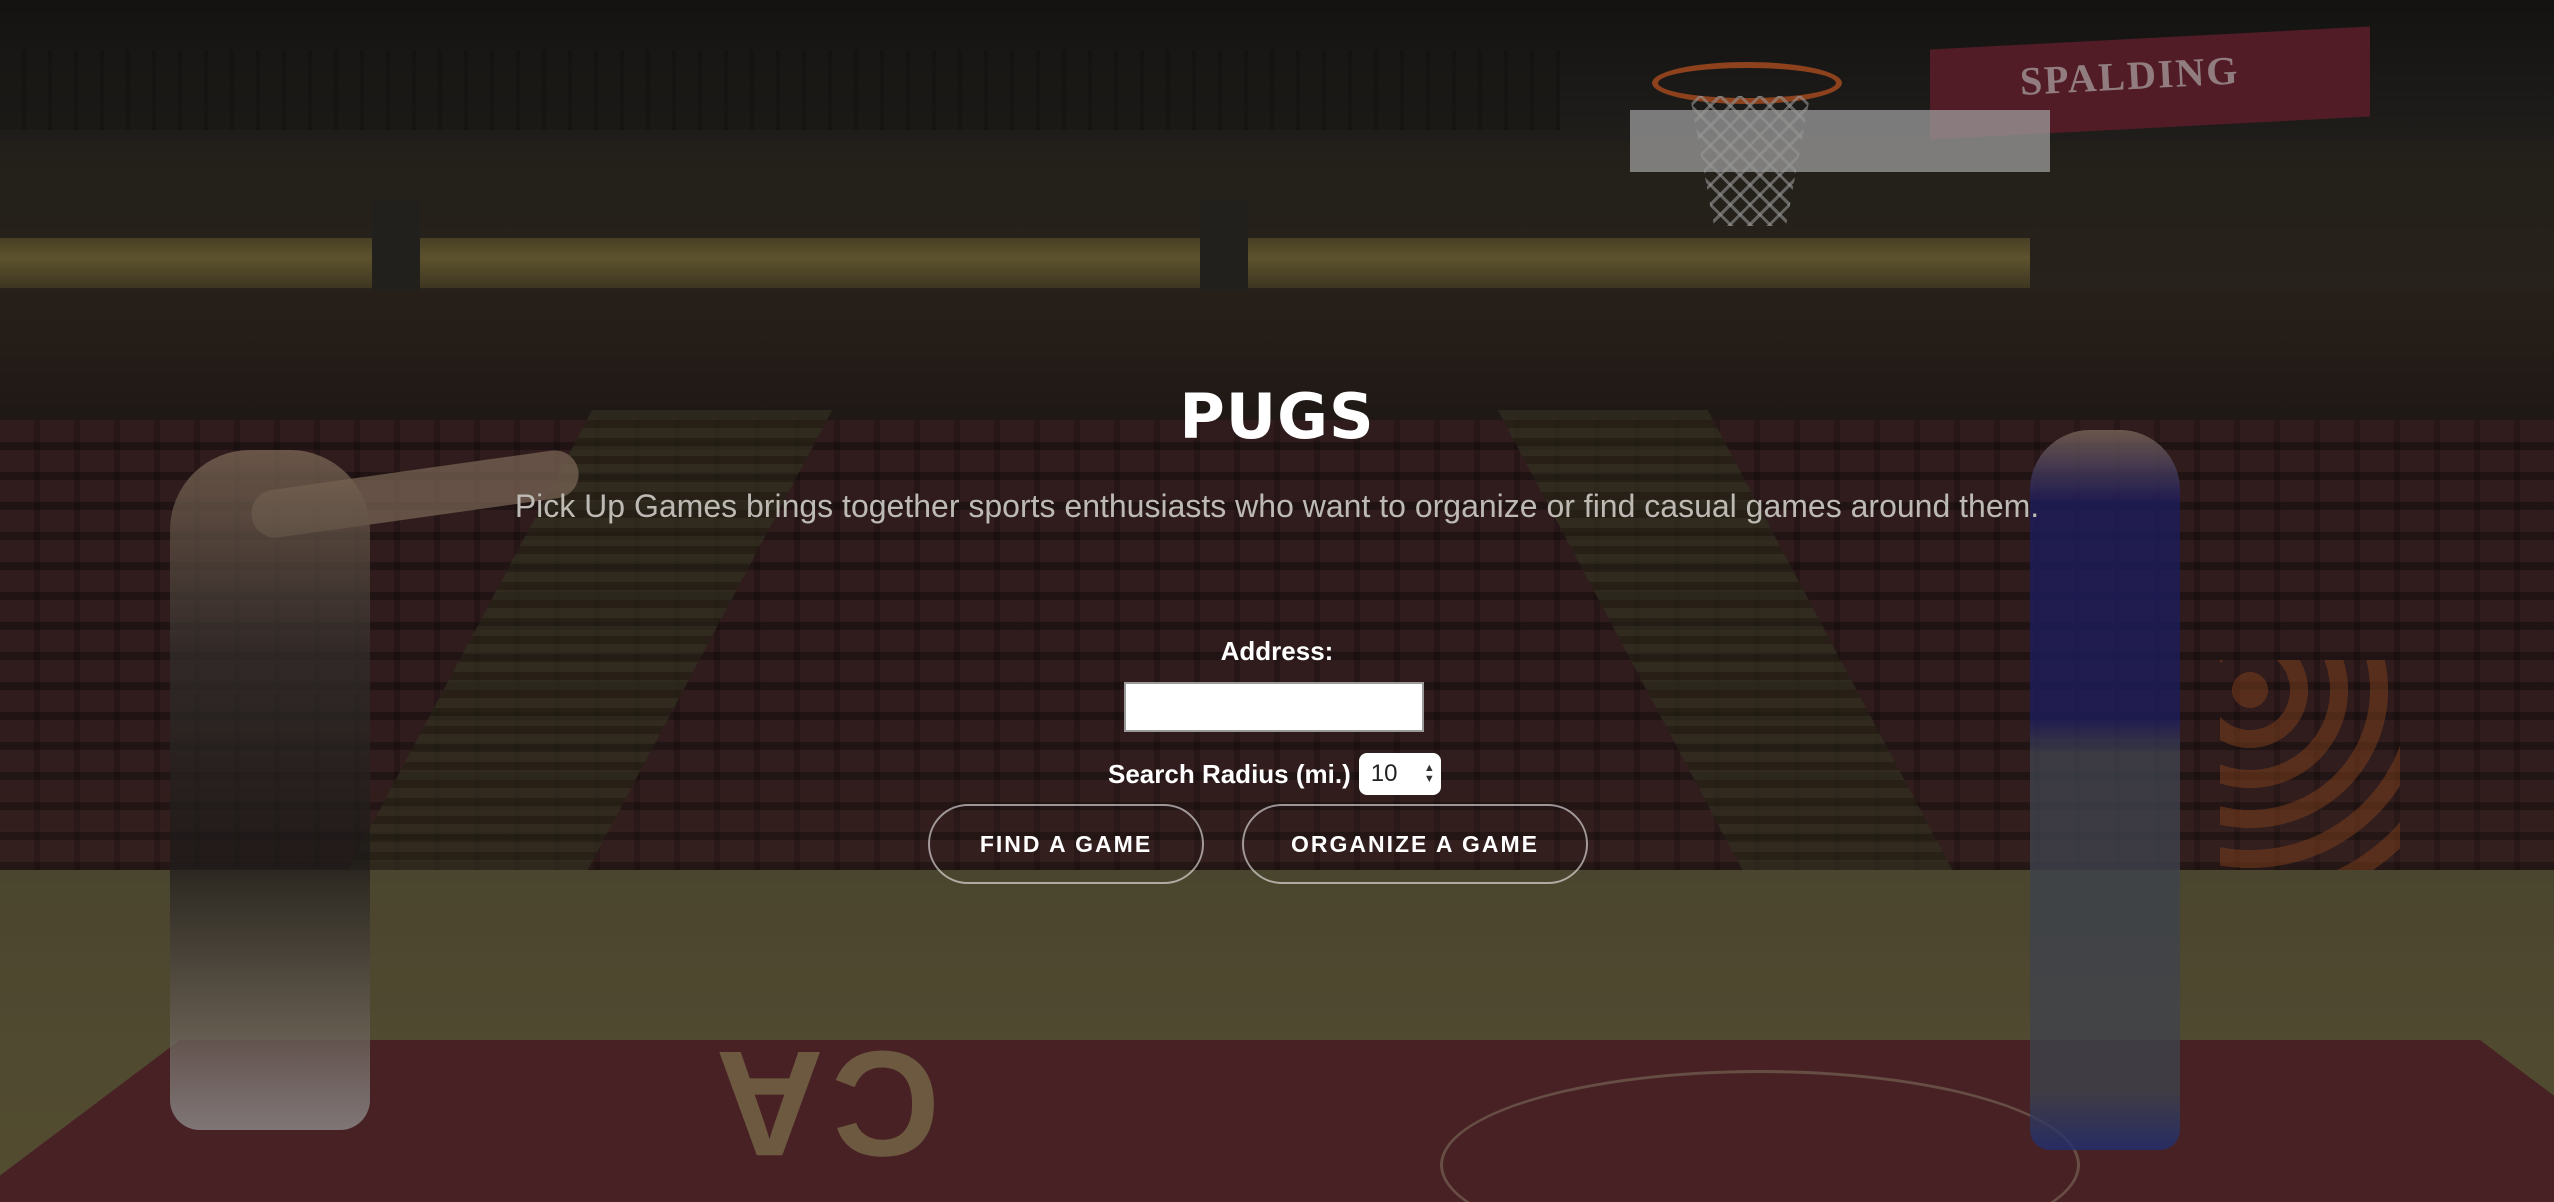 Image resolution: width=2554 pixels, height=1202 pixels. I want to click on stepper-arrows-icon: ▲ ▼, so click(1429, 774).